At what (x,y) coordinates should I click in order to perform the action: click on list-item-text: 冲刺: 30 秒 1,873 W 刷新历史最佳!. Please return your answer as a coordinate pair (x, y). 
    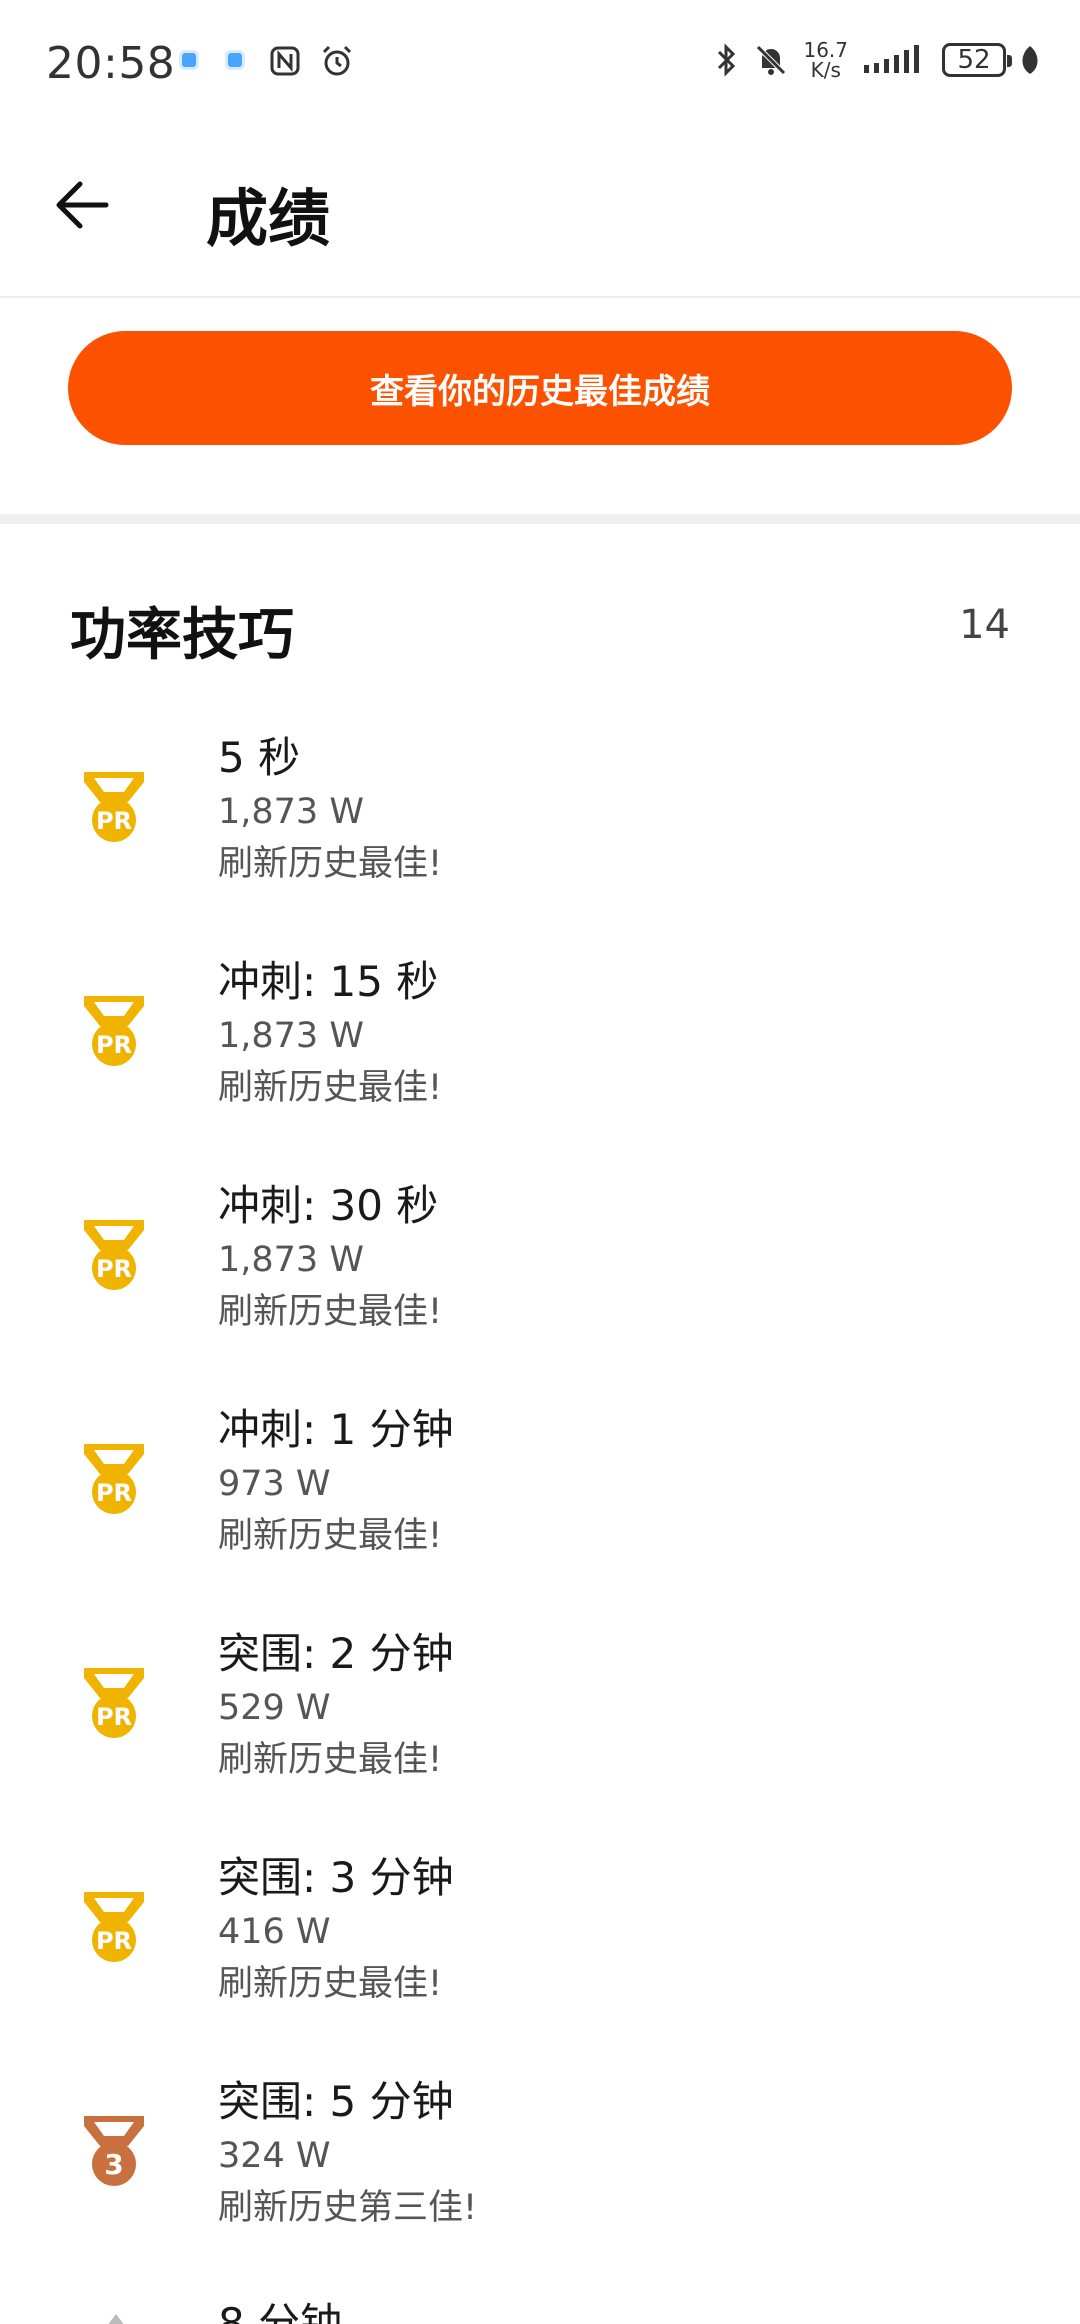
    Looking at the image, I should click on (330, 1258).